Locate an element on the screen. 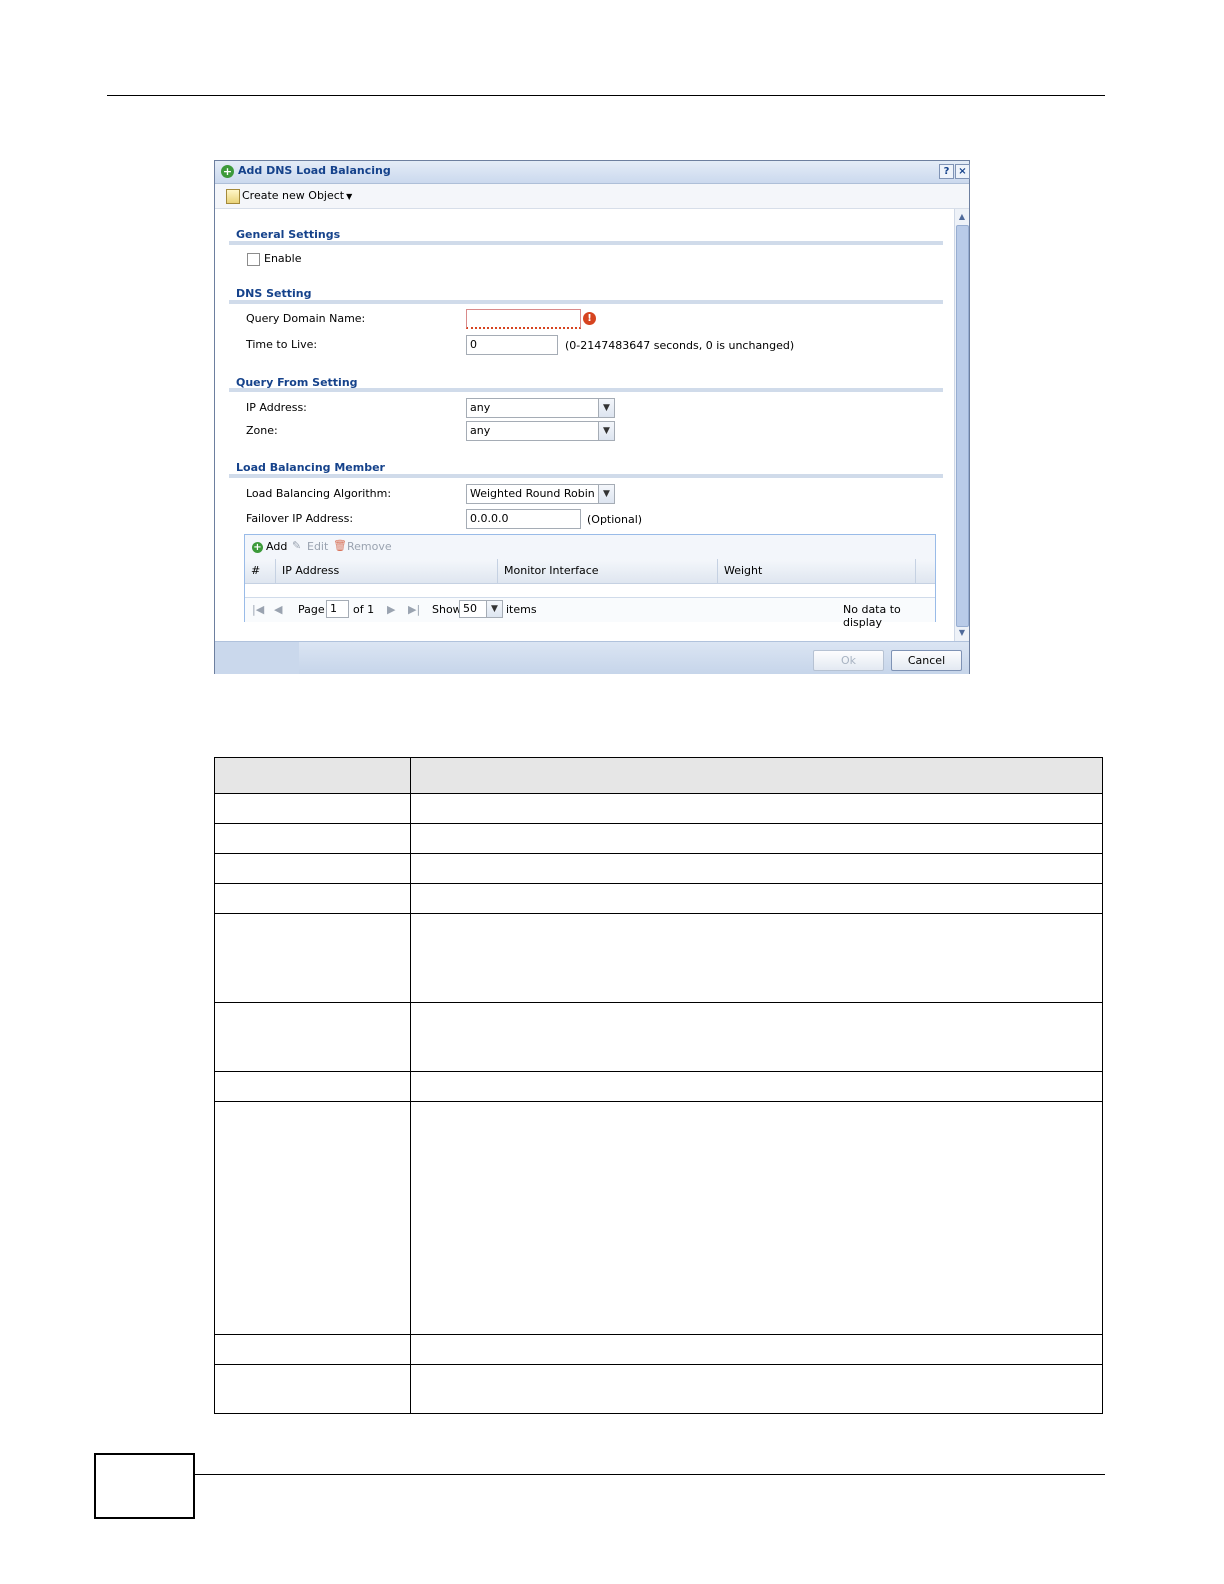  ip-address-value: any is located at coordinates (480, 407).